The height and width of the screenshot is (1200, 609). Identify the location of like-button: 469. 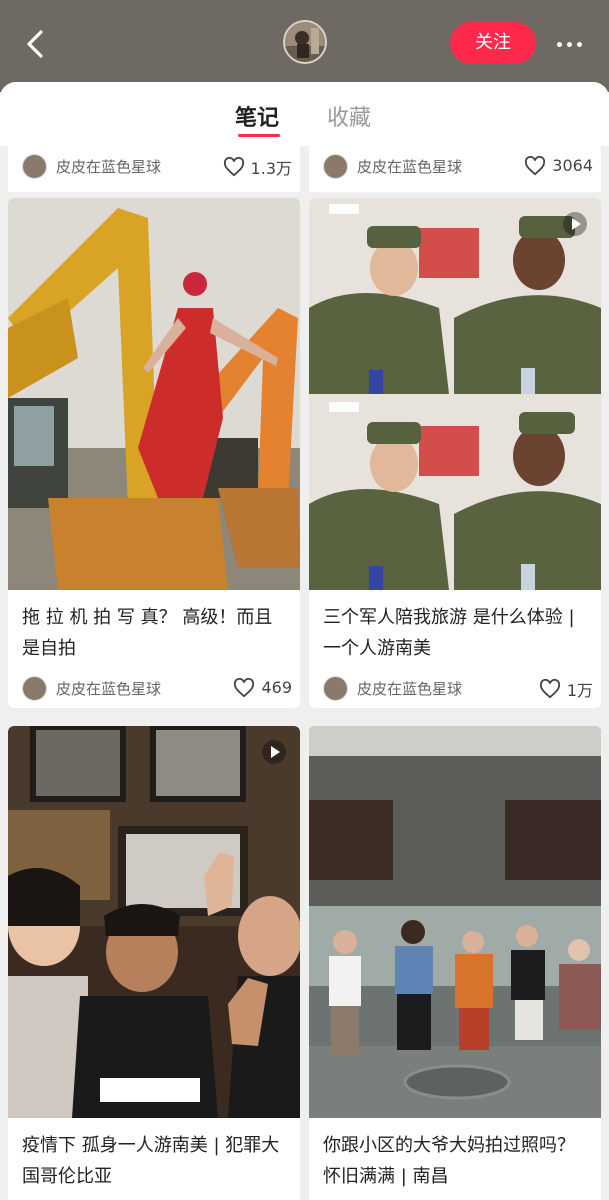
(262, 689).